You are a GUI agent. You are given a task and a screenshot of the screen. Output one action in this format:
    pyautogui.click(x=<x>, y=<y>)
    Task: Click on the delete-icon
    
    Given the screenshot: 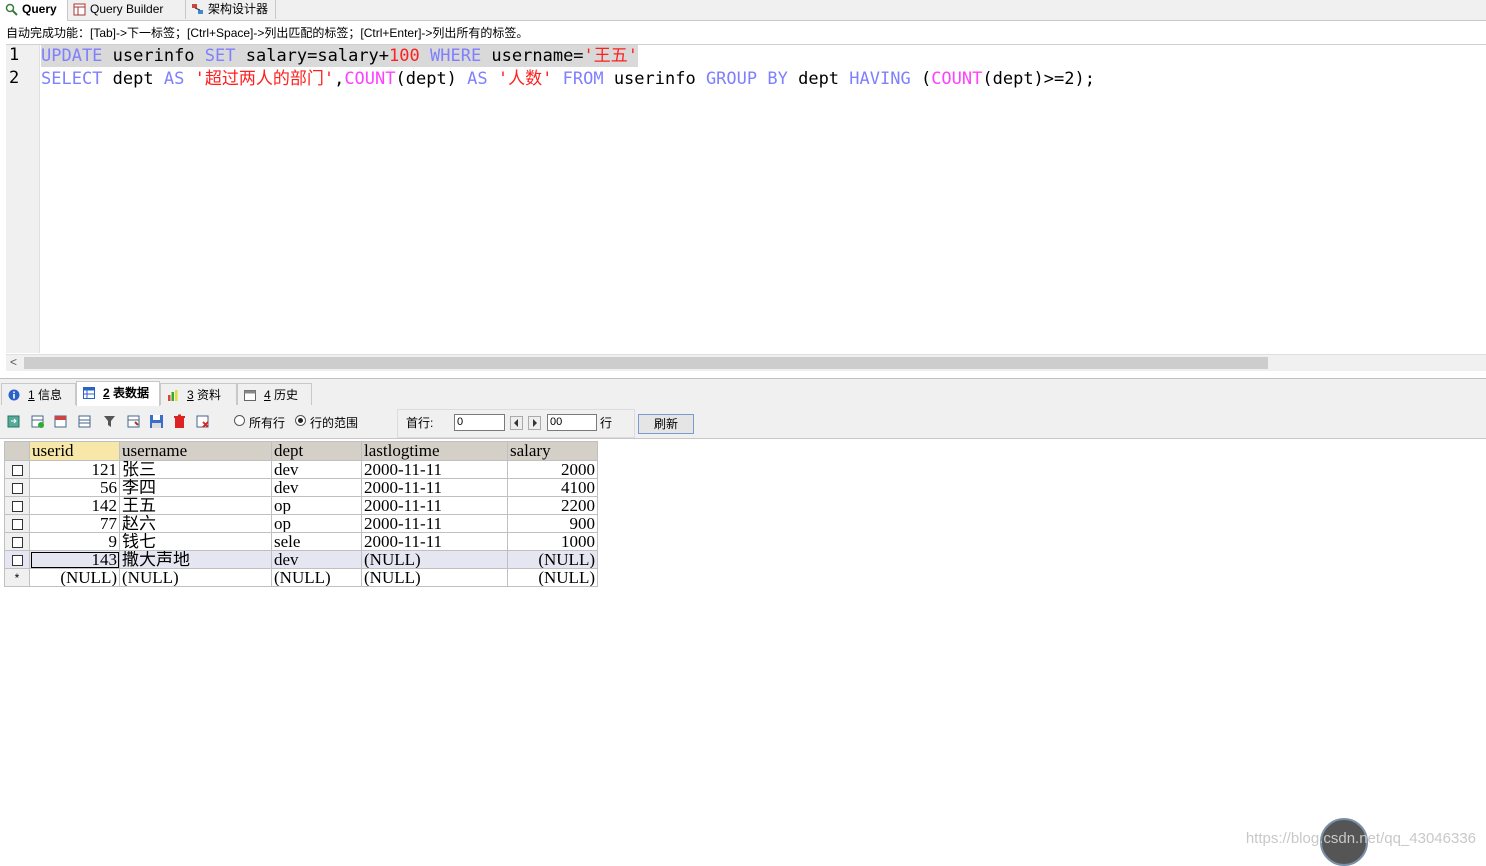 What is the action you would take?
    pyautogui.click(x=179, y=421)
    